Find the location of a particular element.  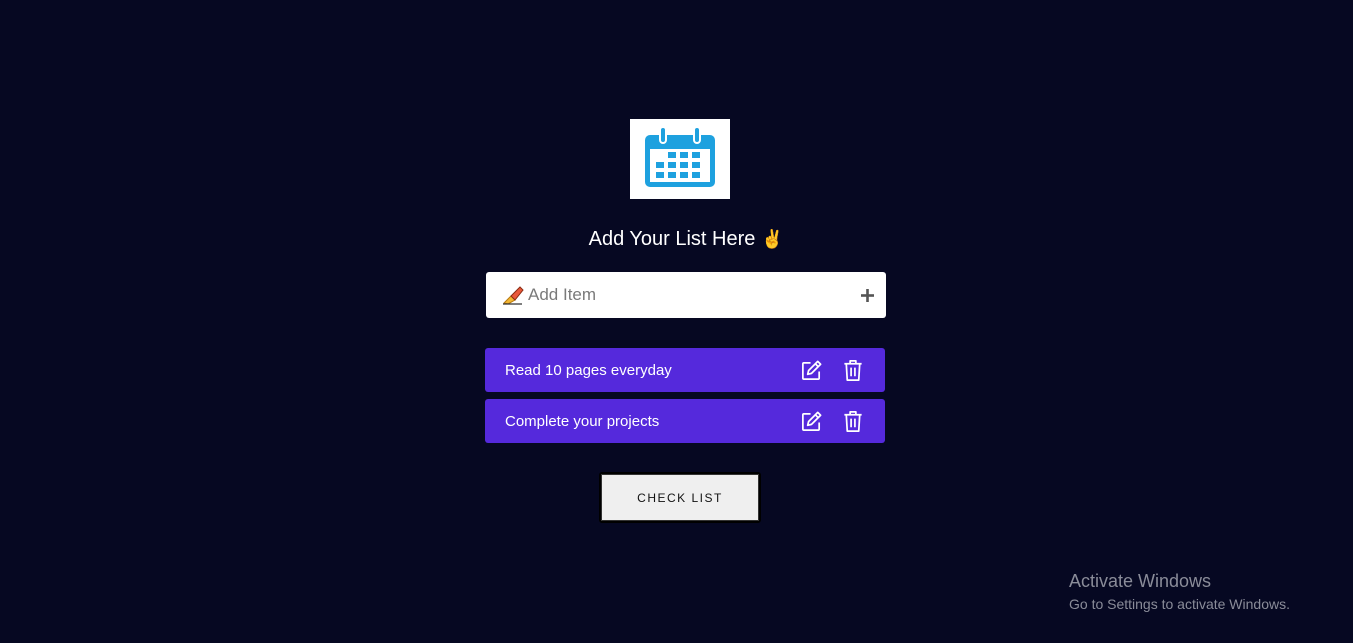

writing-hand-icon is located at coordinates (515, 295).